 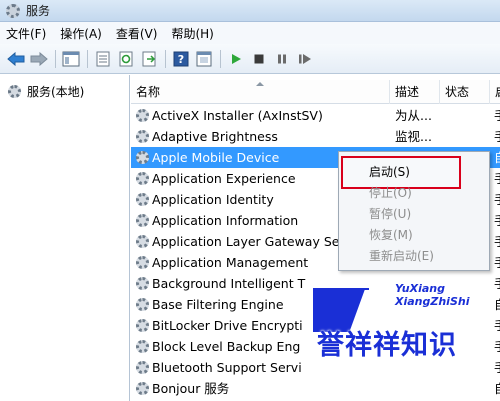 What do you see at coordinates (213, 199) in the screenshot?
I see `service-name: Application Identity` at bounding box center [213, 199].